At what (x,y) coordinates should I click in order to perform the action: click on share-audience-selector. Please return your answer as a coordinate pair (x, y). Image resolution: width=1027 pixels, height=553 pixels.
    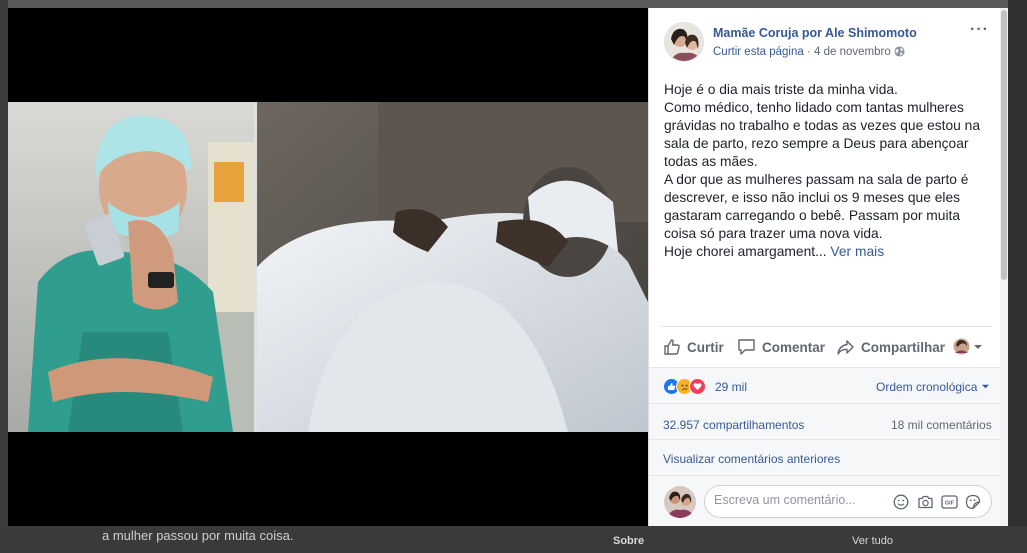
    Looking at the image, I should click on (968, 346).